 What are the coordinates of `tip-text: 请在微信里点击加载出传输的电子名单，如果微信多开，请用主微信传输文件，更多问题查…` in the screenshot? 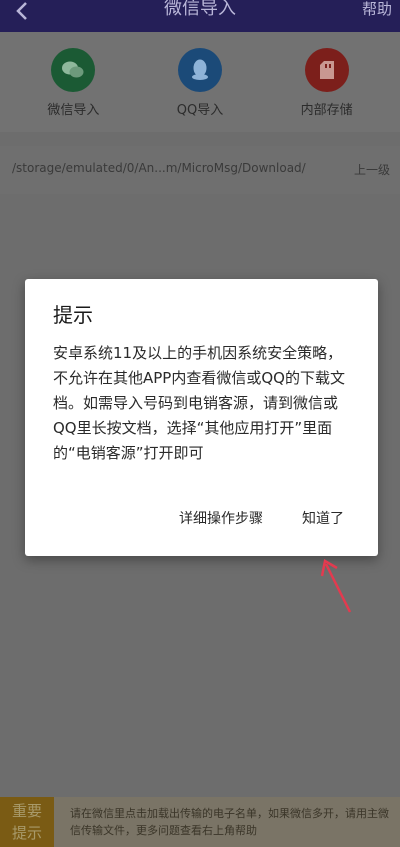 It's located at (229, 822).